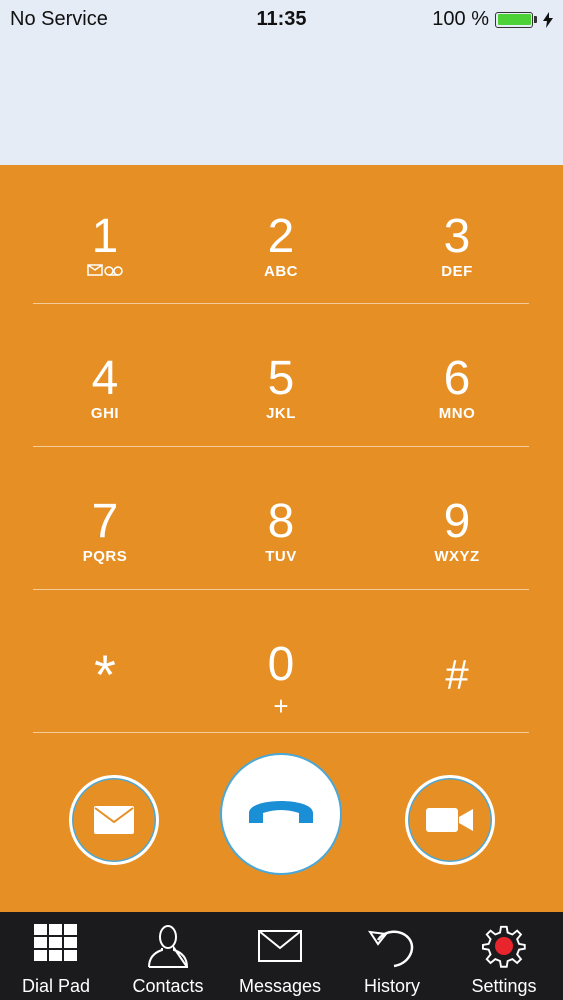 The image size is (563, 1000). I want to click on key-digit: 4, so click(105, 378).